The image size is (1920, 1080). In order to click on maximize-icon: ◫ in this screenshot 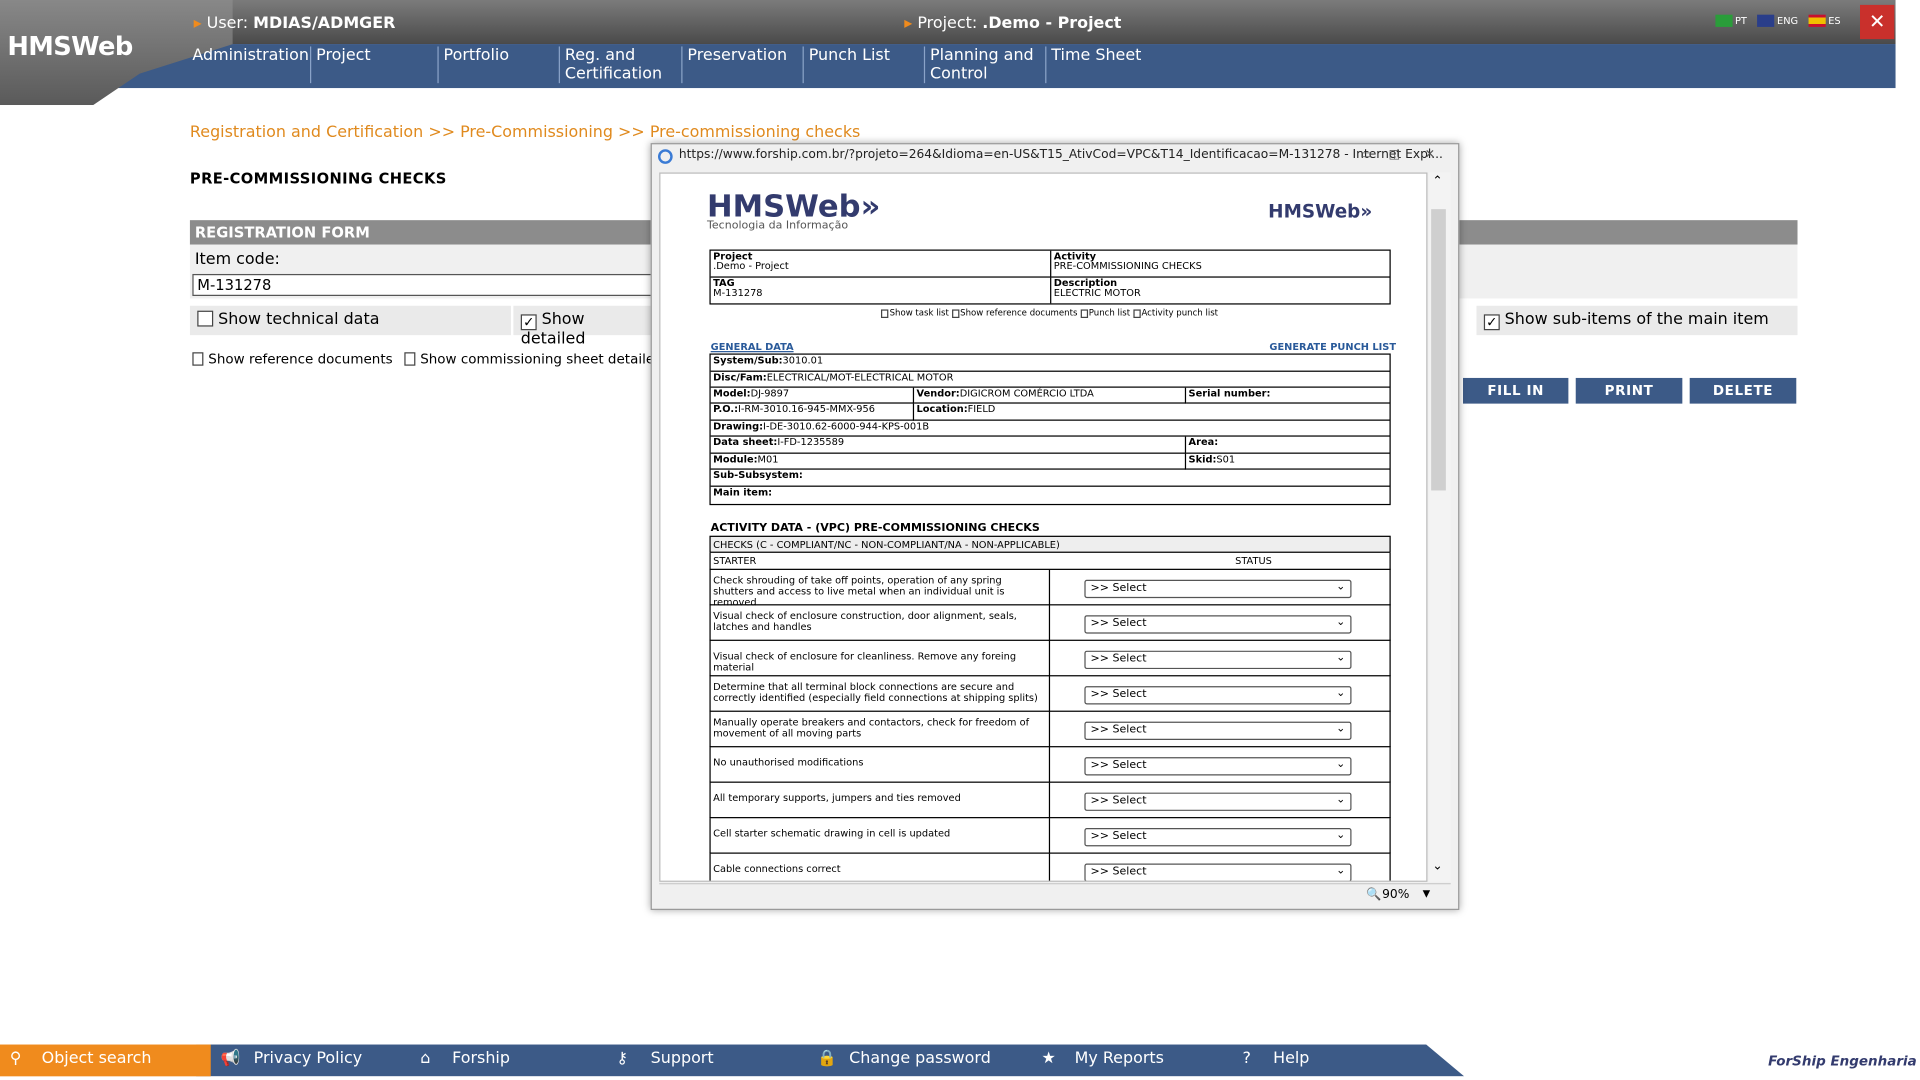, I will do `click(1394, 156)`.